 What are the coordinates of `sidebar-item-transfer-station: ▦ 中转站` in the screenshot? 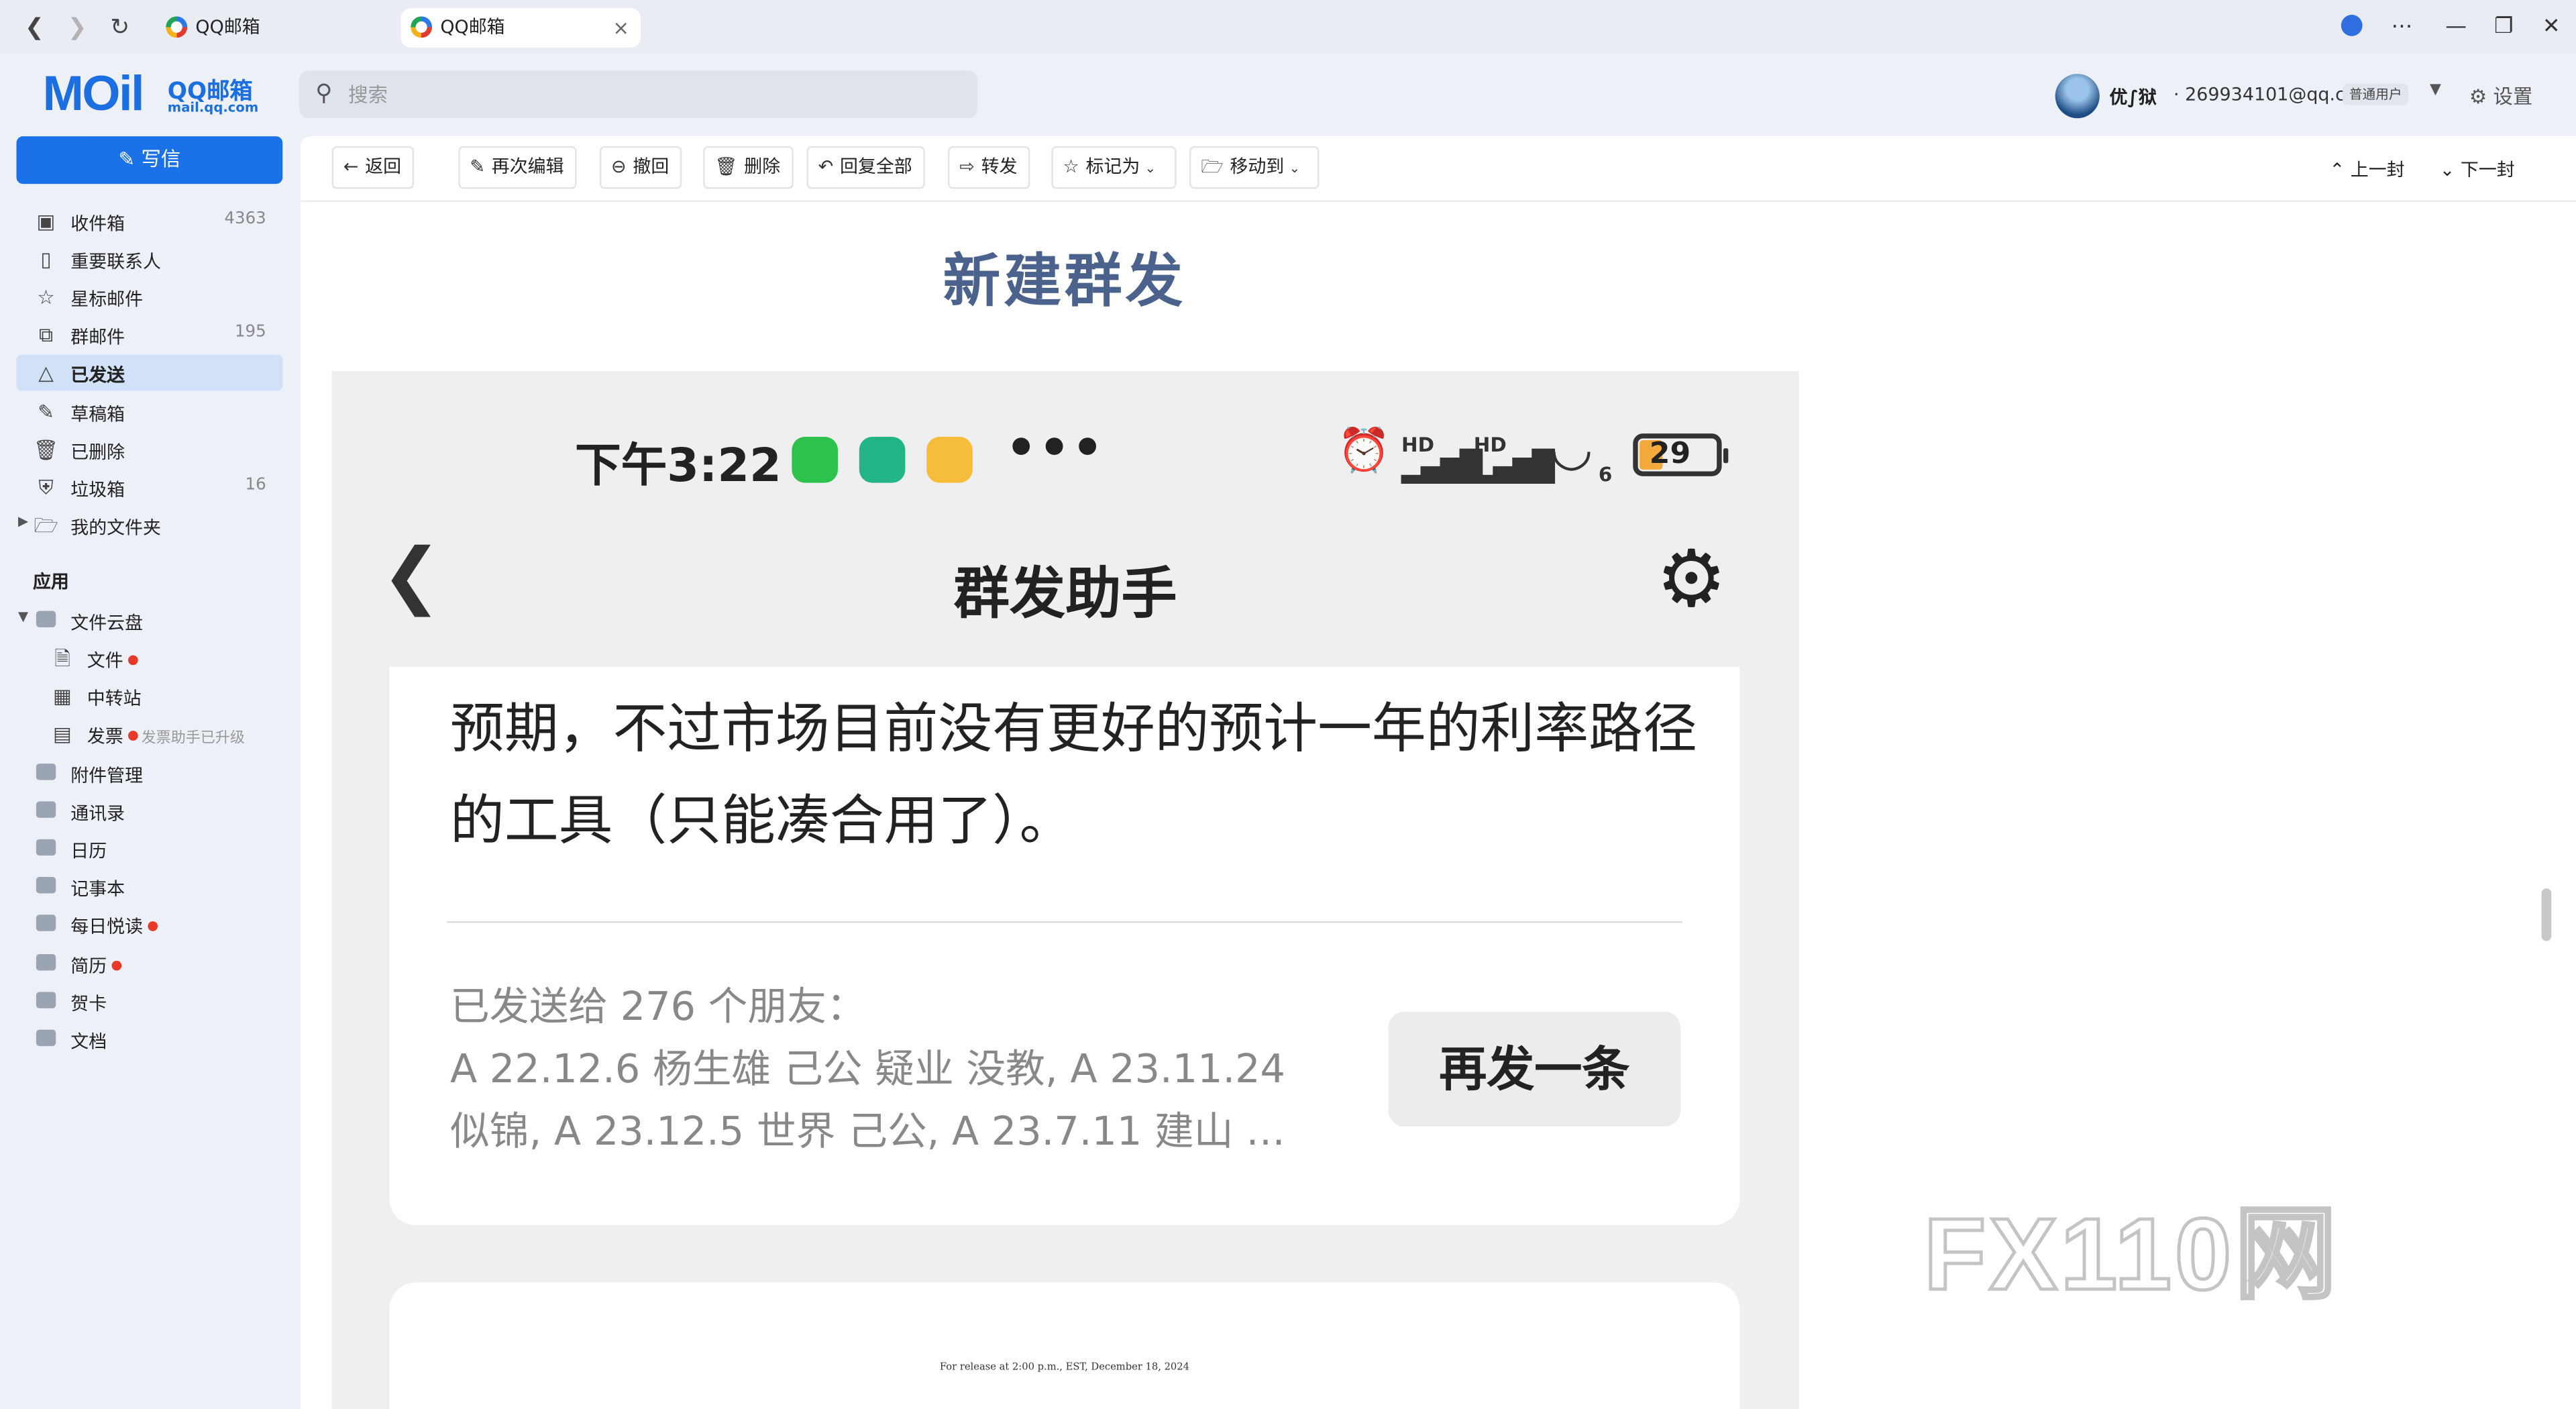 It's located at (149, 696).